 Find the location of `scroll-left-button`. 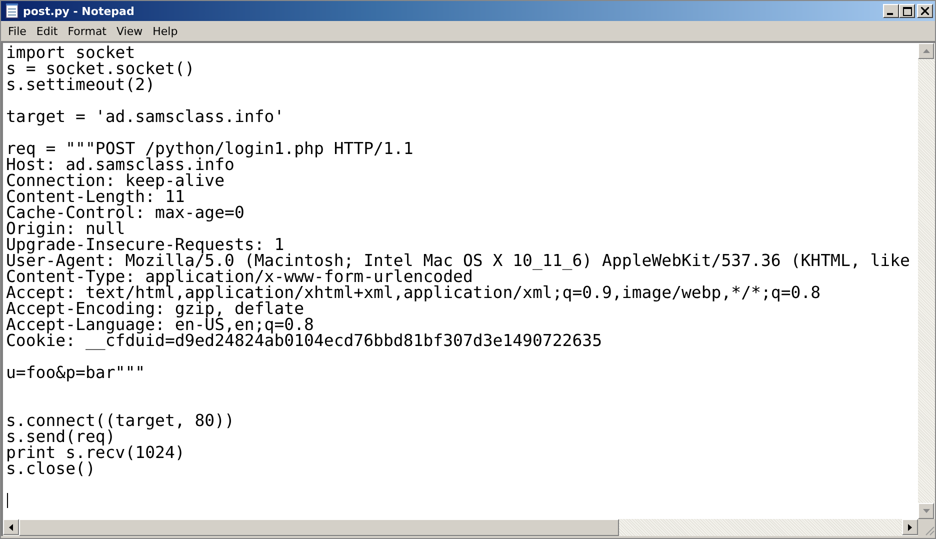

scroll-left-button is located at coordinates (11, 527).